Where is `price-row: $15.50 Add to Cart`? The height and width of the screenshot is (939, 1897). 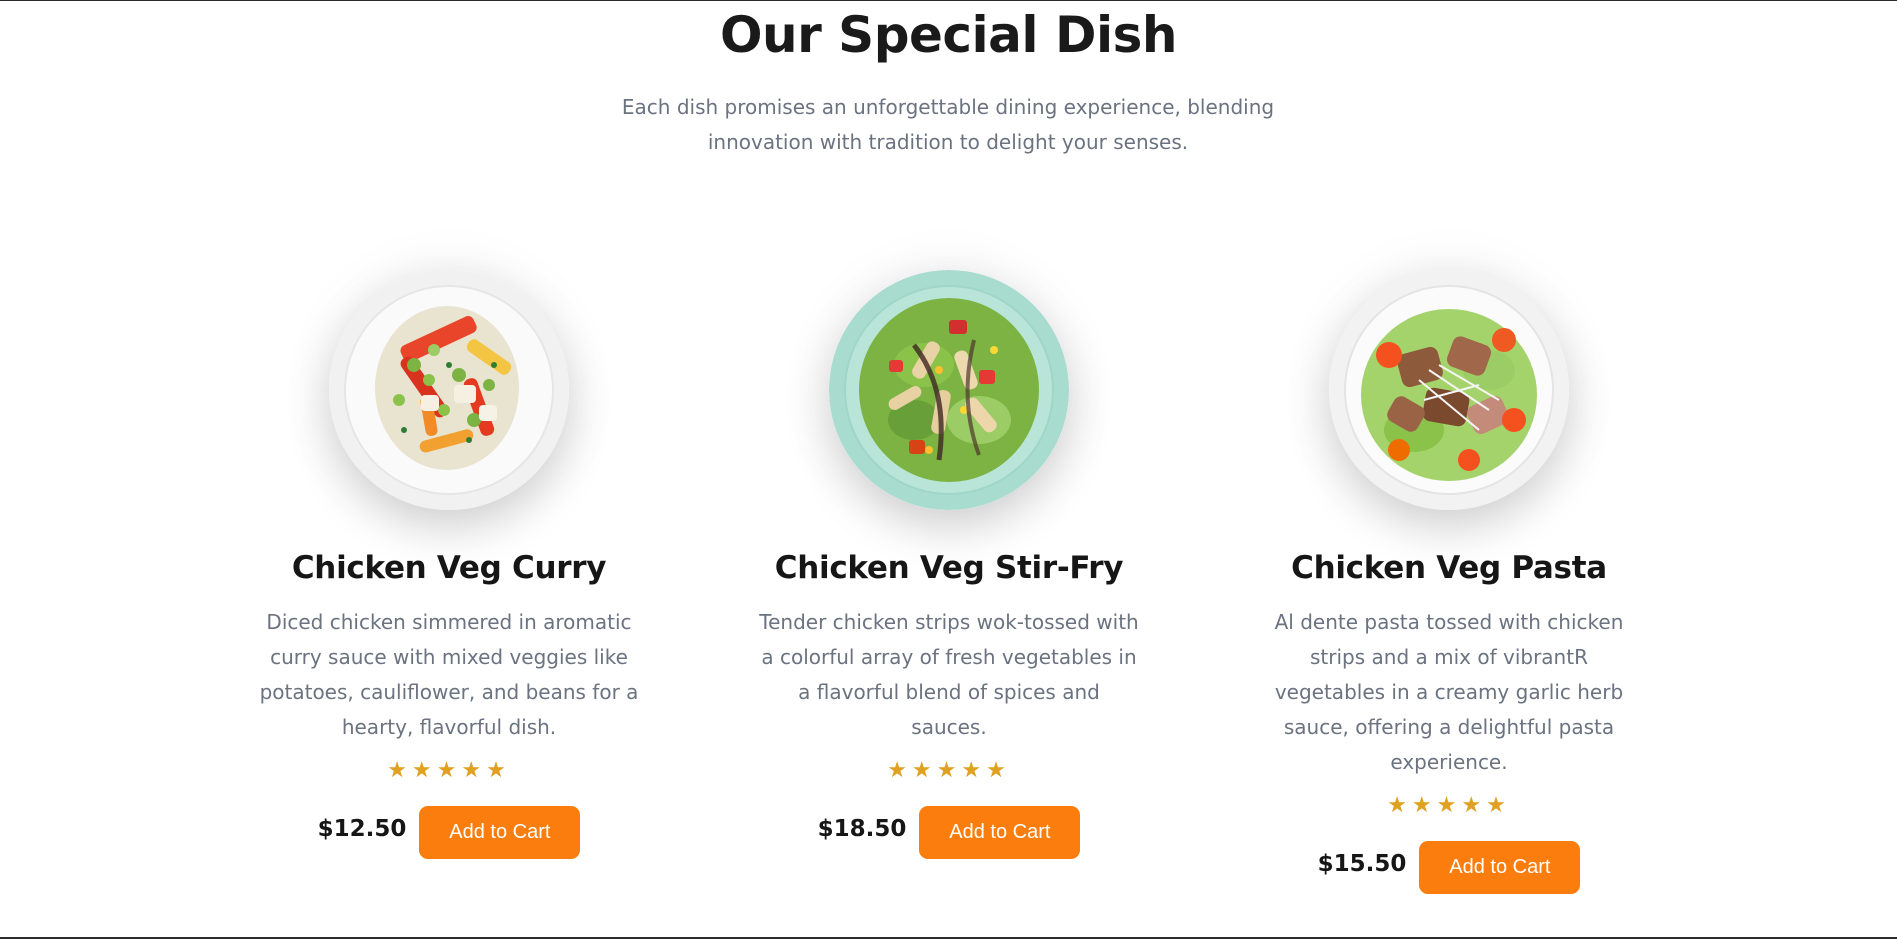
price-row: $15.50 Add to Cart is located at coordinates (1449, 867).